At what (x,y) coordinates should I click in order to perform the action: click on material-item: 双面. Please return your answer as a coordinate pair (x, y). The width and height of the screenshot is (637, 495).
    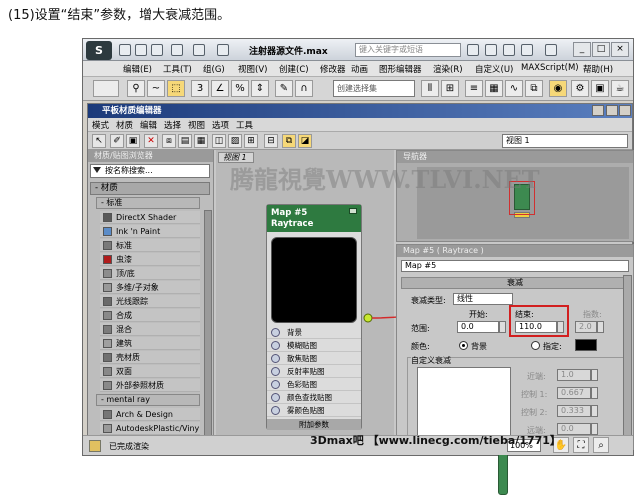
    Looking at the image, I should click on (150, 371).